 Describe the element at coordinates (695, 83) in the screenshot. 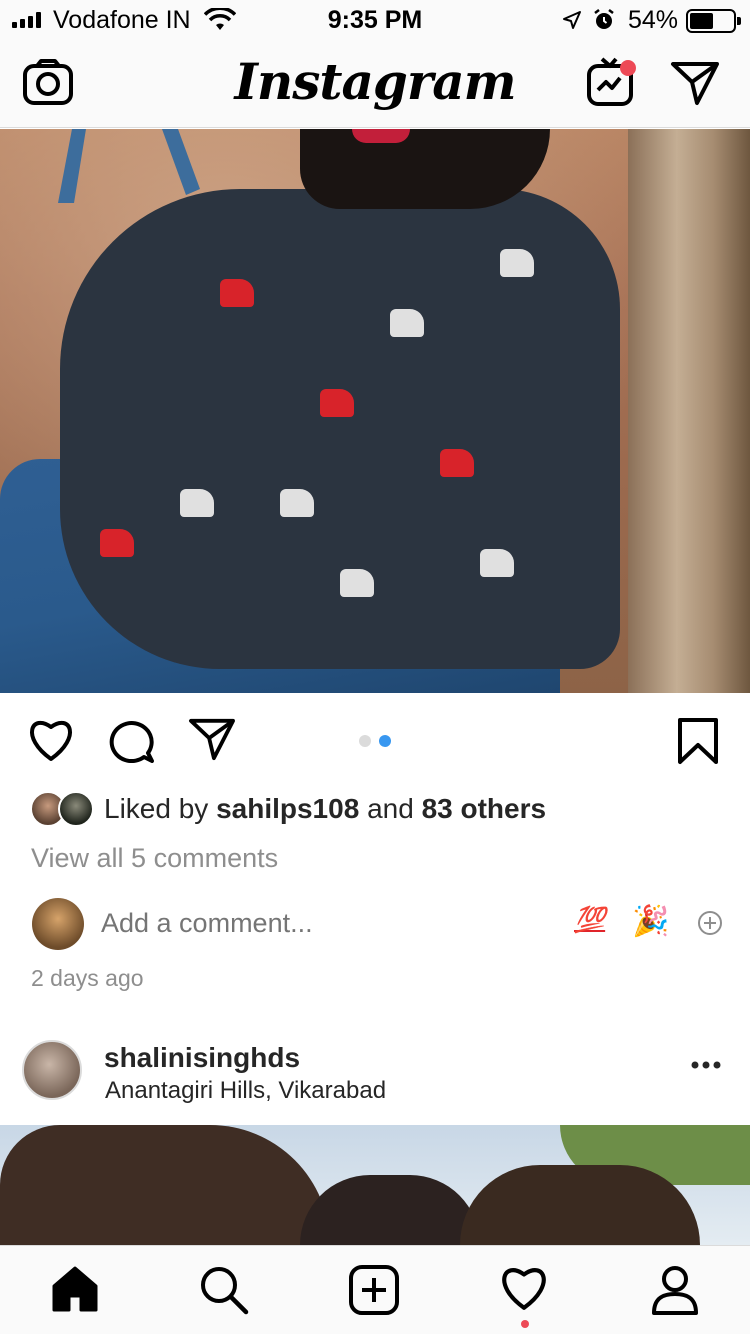

I see `direct-message-icon` at that location.